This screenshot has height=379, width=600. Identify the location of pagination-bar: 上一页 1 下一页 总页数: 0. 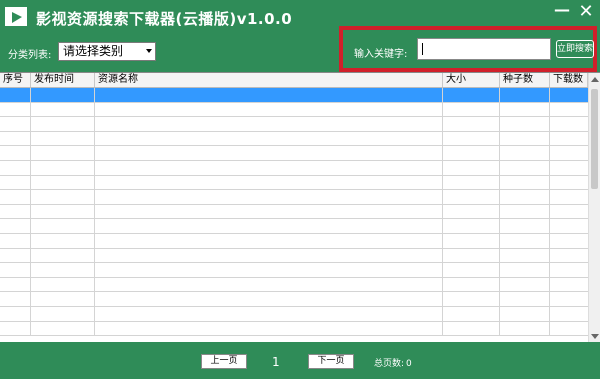
(300, 360).